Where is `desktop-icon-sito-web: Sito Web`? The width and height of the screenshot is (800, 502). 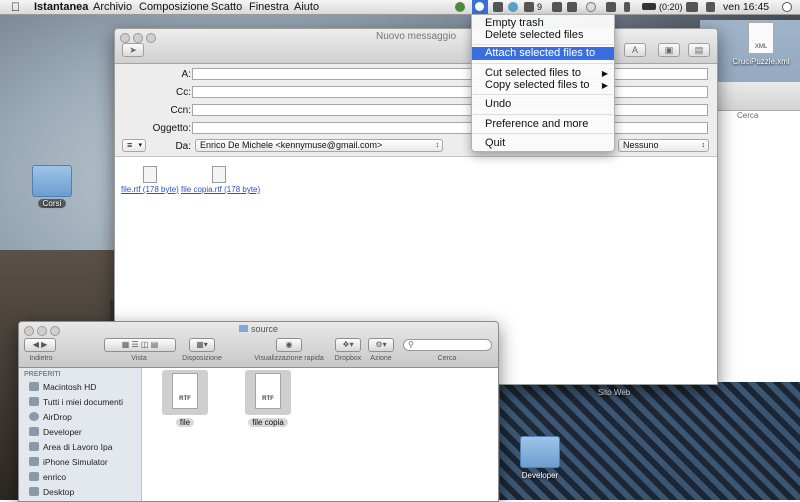
desktop-icon-sito-web: Sito Web is located at coordinates (614, 392).